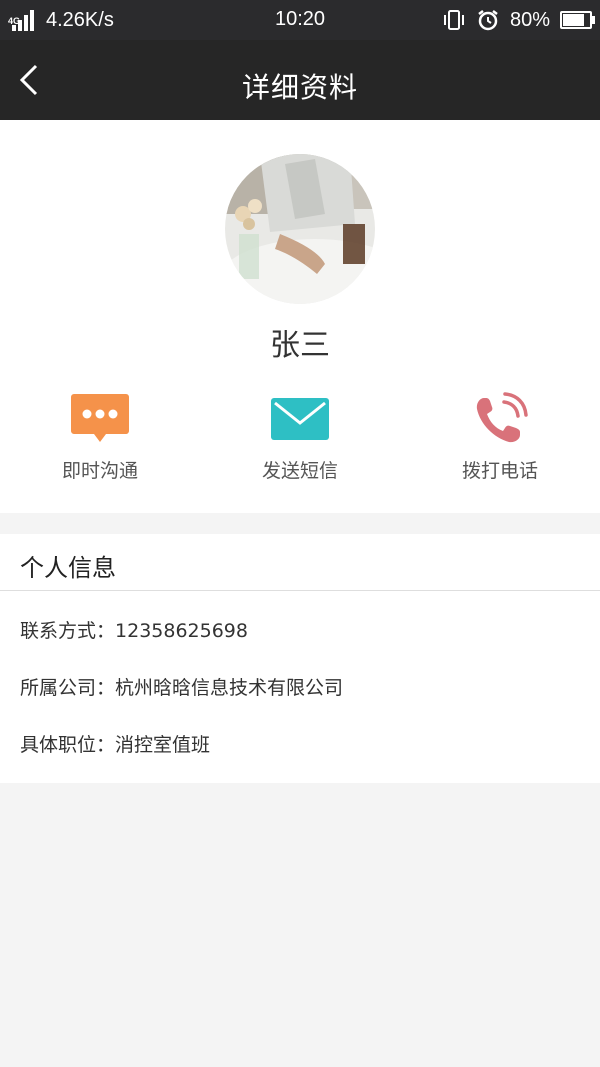  Describe the element at coordinates (300, 20) in the screenshot. I see `status-bar: 4G 4.26K/s 10:20 80%` at that location.